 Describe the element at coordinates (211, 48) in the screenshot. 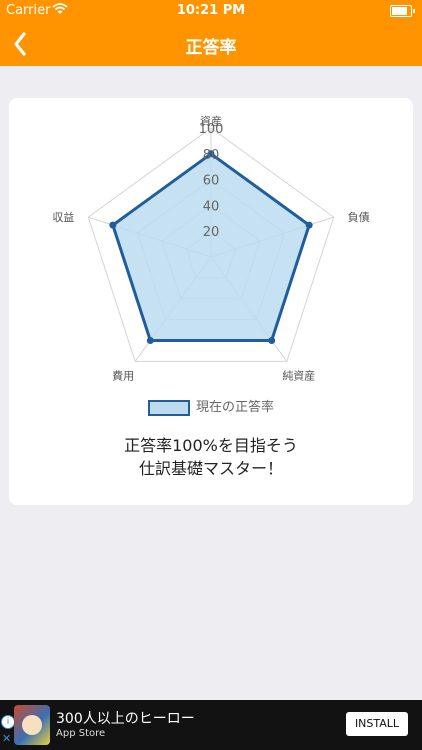

I see `page-title: 正答率` at that location.